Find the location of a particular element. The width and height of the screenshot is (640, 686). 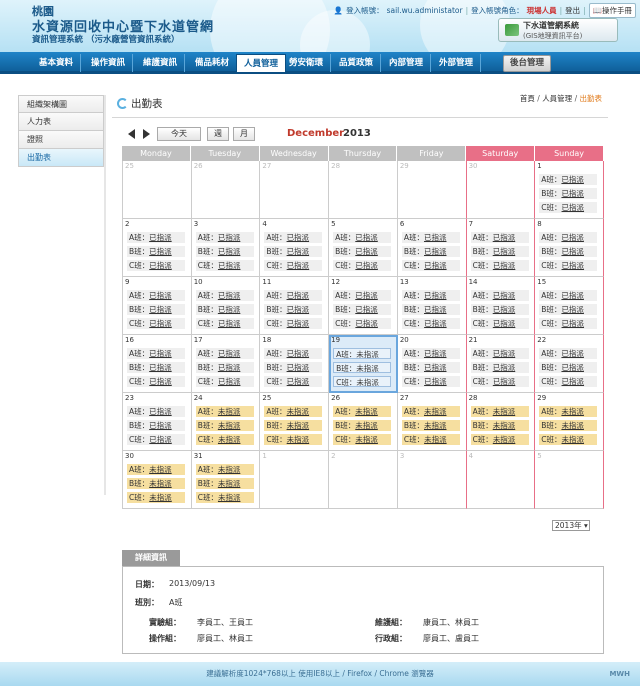

calendar-day-cell: 21 A班：已指派 B班：已指派 C班：已指派 is located at coordinates (500, 364).